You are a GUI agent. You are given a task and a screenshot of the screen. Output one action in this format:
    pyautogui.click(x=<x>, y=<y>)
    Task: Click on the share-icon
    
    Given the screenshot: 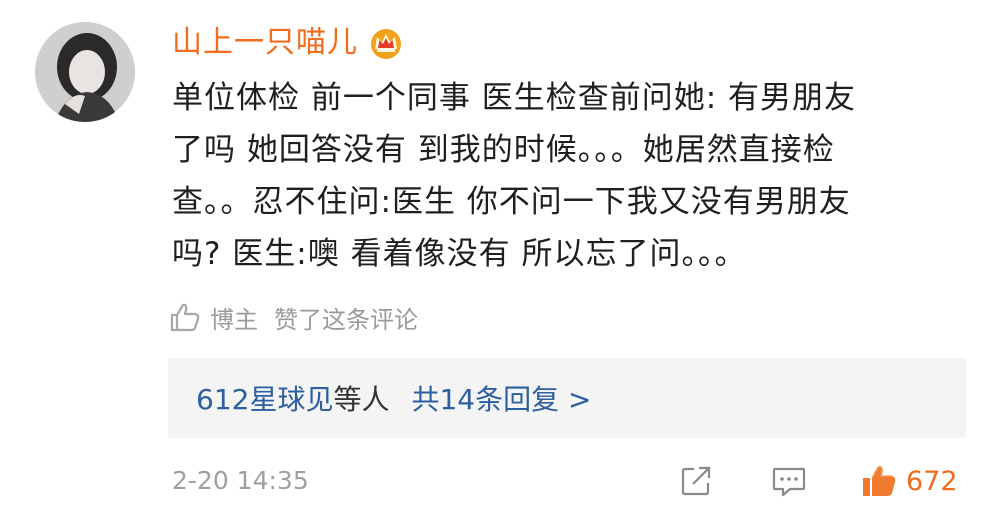 What is the action you would take?
    pyautogui.click(x=696, y=481)
    